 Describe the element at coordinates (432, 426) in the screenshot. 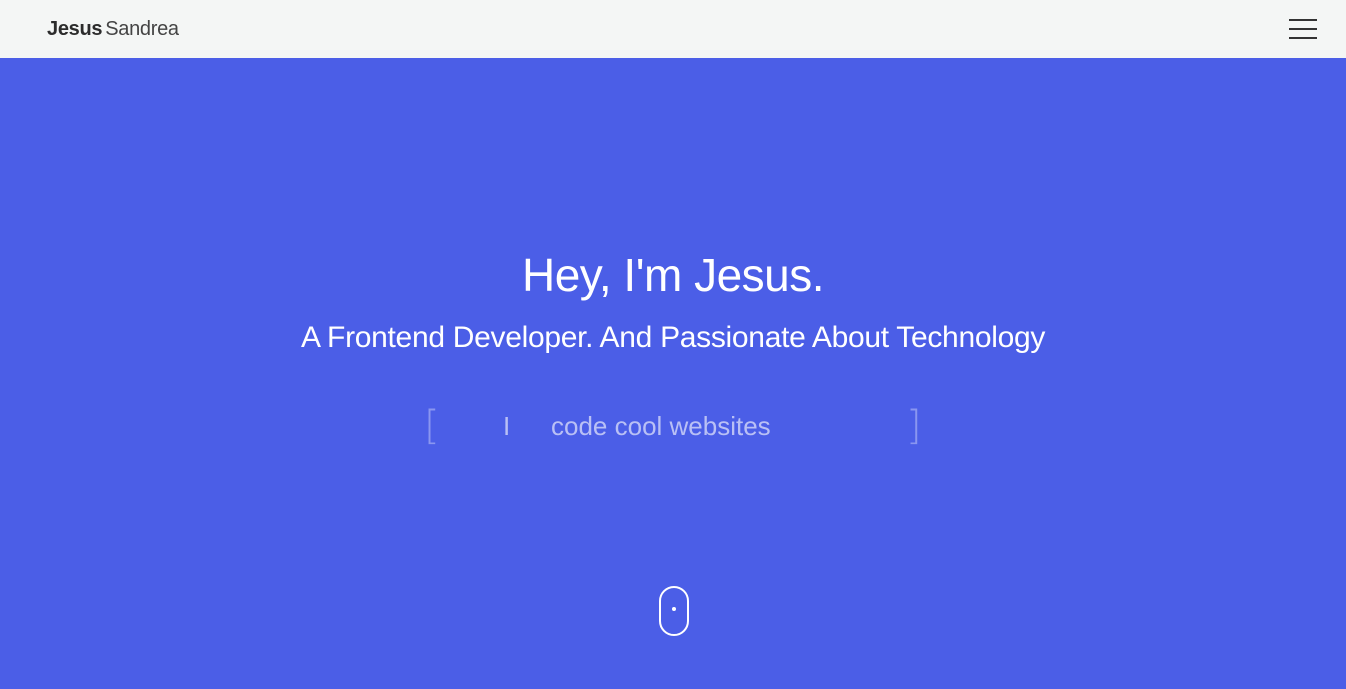

I see `left-bracket: [` at that location.